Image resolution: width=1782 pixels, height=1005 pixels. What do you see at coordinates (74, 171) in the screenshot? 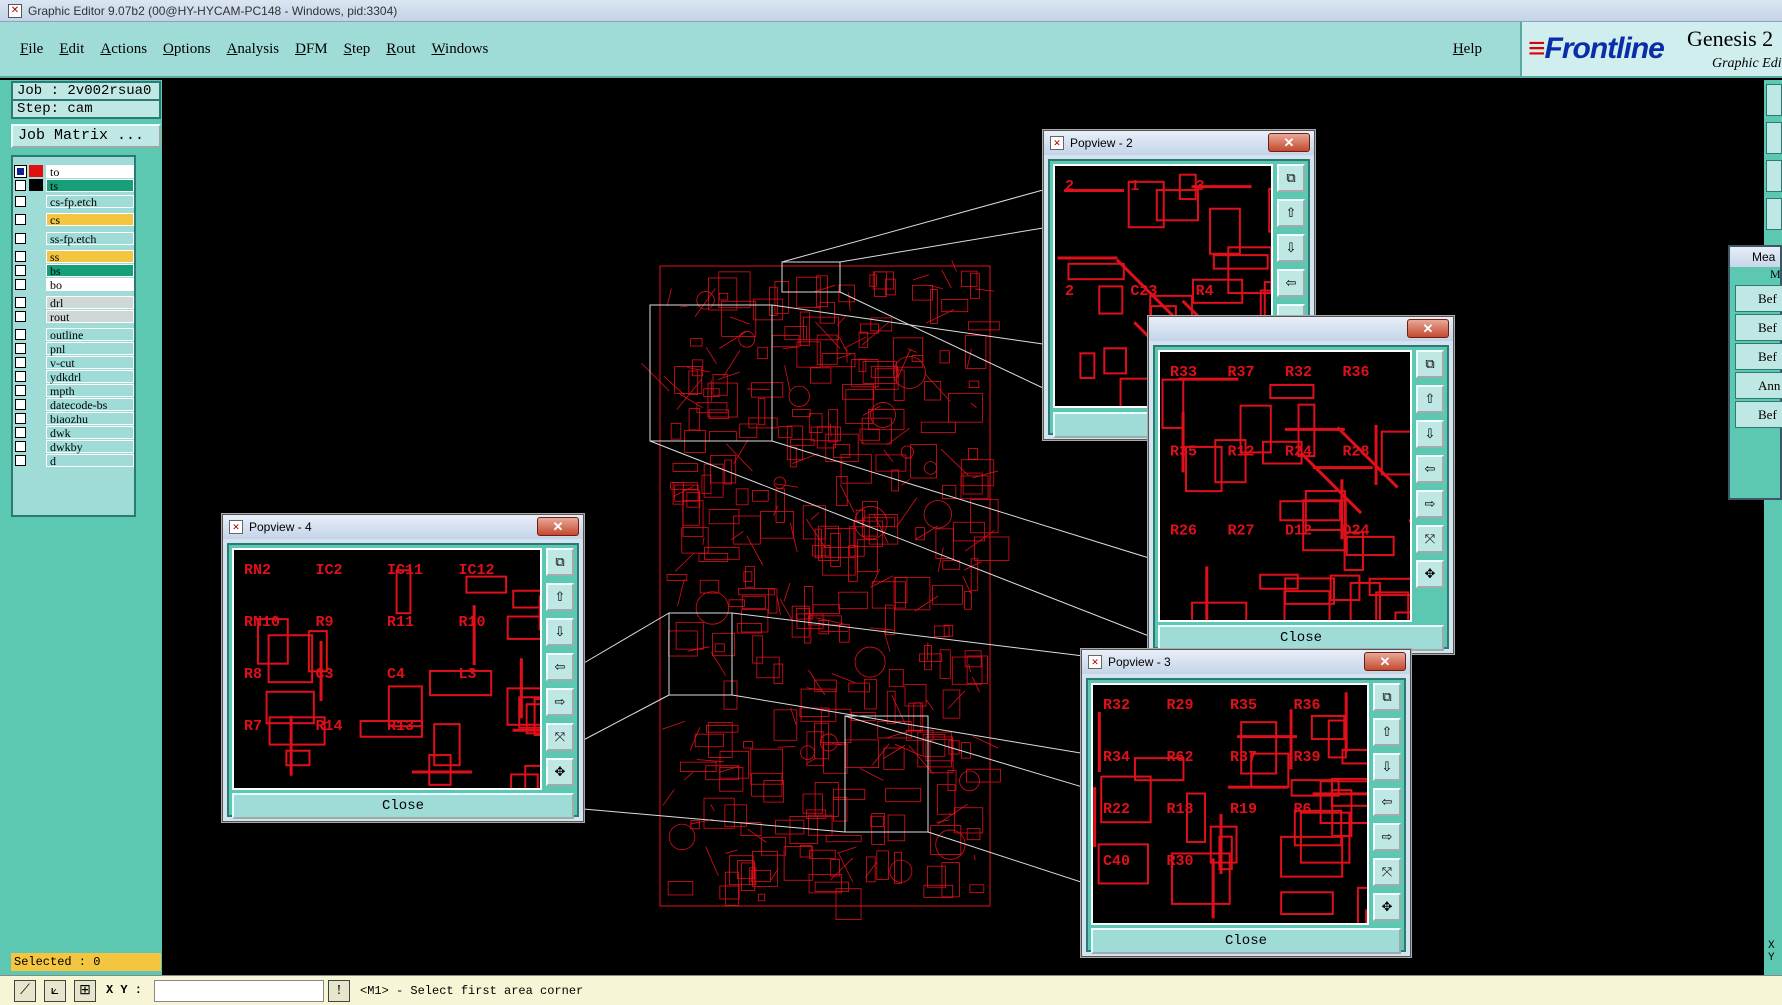
I see `layer-row-to: to` at bounding box center [74, 171].